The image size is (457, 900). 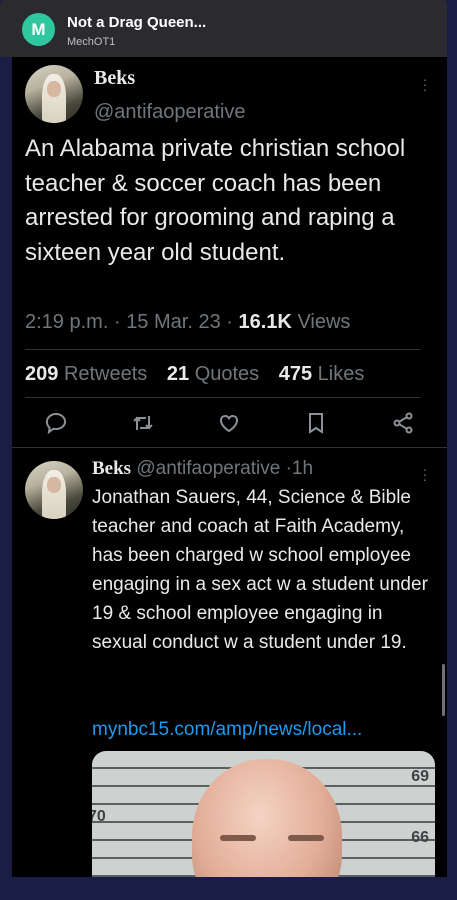 I want to click on like-icon, so click(x=229, y=423).